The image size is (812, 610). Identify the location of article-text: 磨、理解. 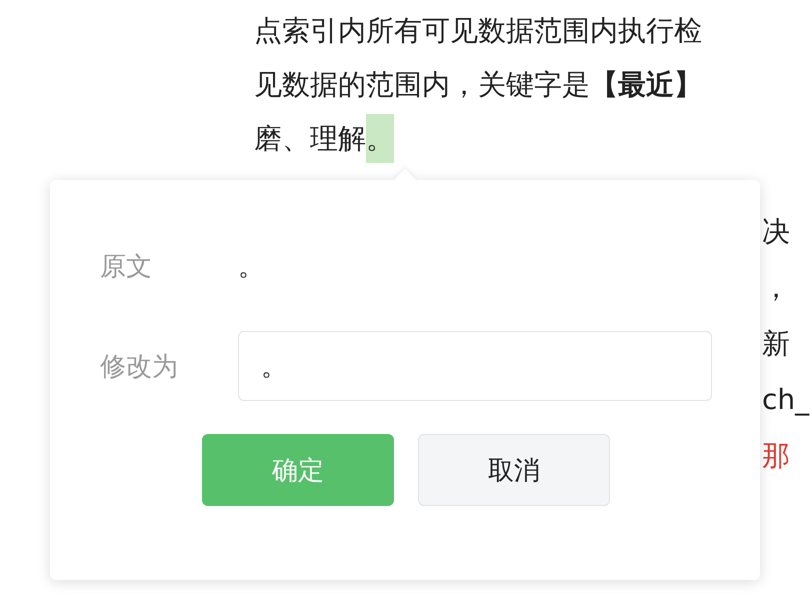
(310, 138).